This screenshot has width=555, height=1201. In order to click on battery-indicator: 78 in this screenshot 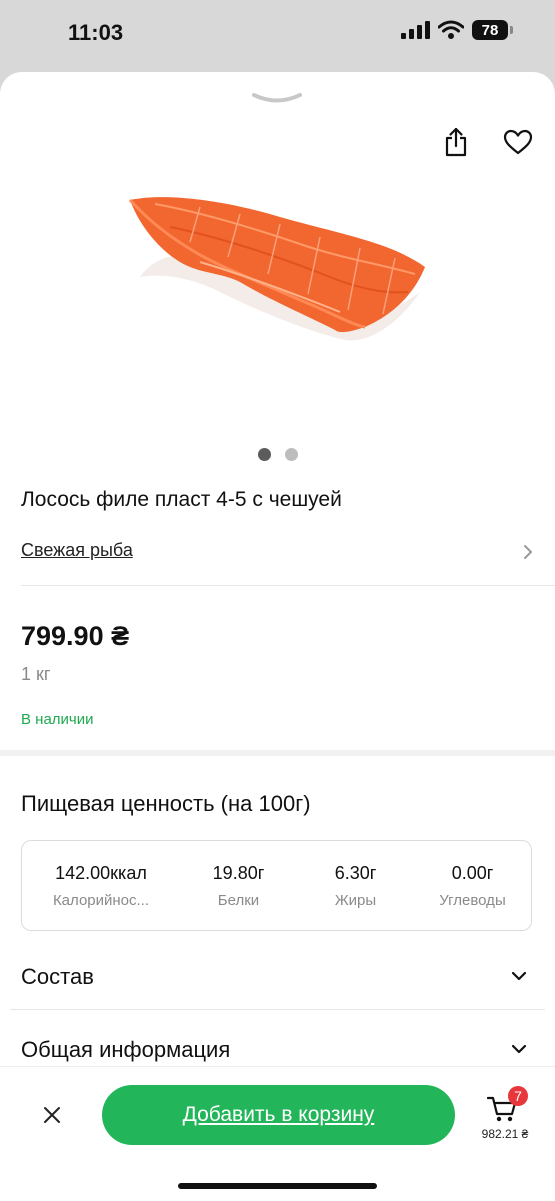, I will do `click(492, 30)`.